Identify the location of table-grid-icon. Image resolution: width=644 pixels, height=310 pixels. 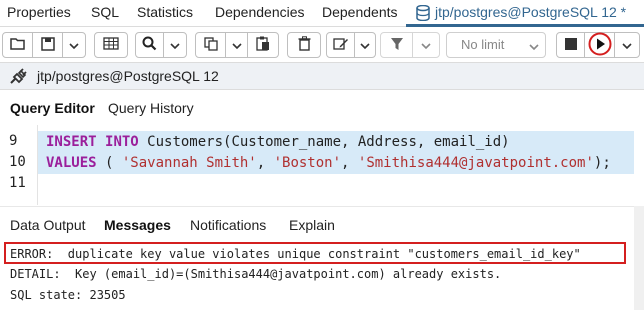
(111, 45).